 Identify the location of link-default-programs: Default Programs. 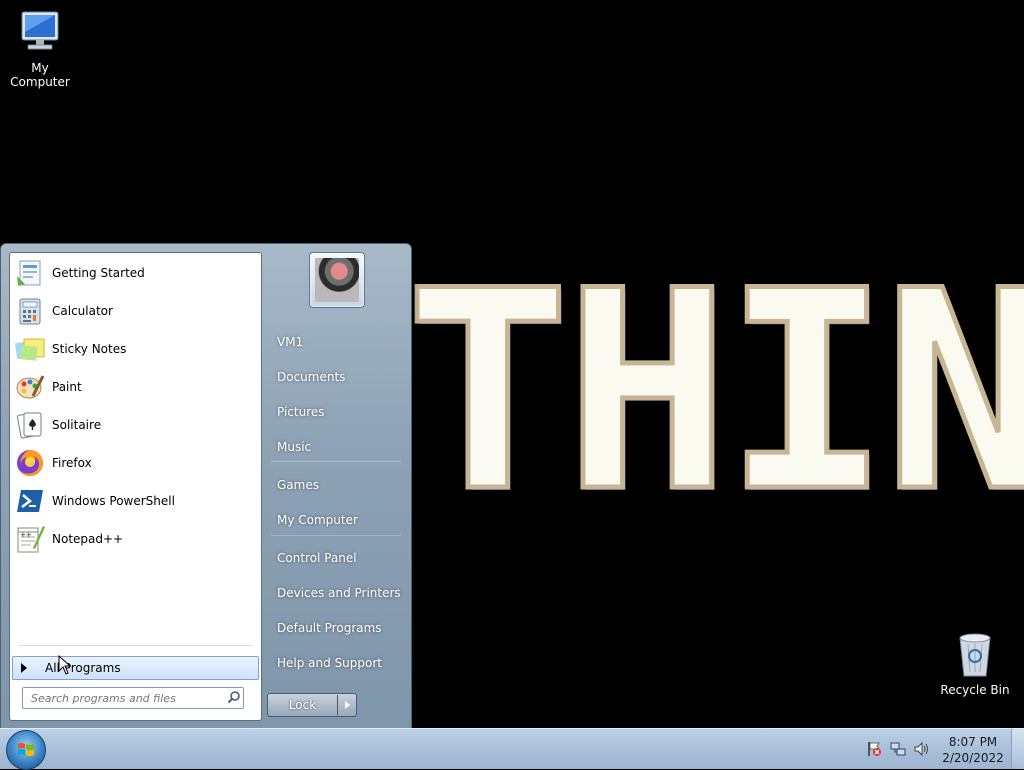
(339, 628).